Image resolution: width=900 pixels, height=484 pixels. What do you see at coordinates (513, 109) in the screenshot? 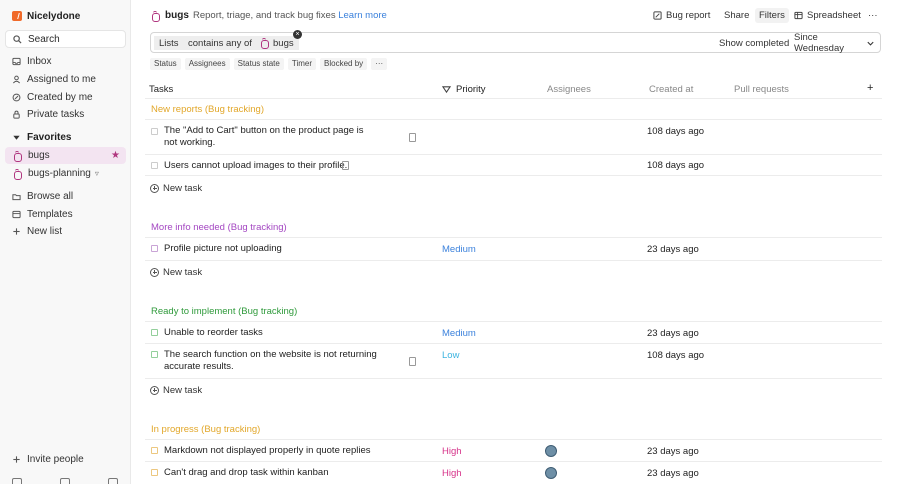
I see `group-header-new-reports: New reports (Bug tracking)` at bounding box center [513, 109].